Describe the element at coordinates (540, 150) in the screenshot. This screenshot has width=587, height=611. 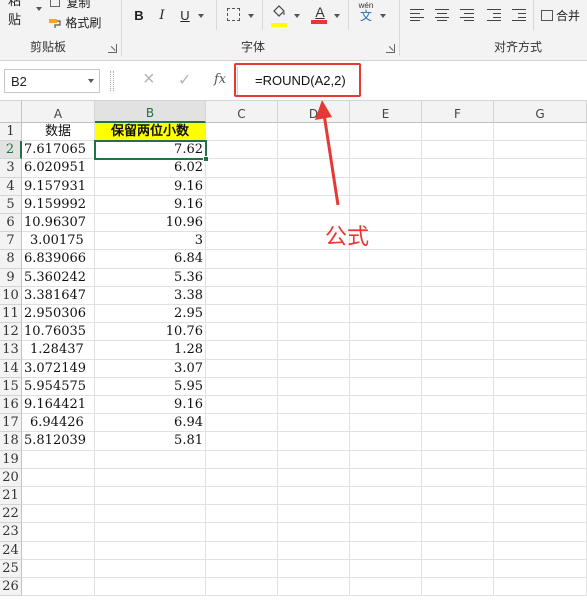
I see `cell-g2` at that location.